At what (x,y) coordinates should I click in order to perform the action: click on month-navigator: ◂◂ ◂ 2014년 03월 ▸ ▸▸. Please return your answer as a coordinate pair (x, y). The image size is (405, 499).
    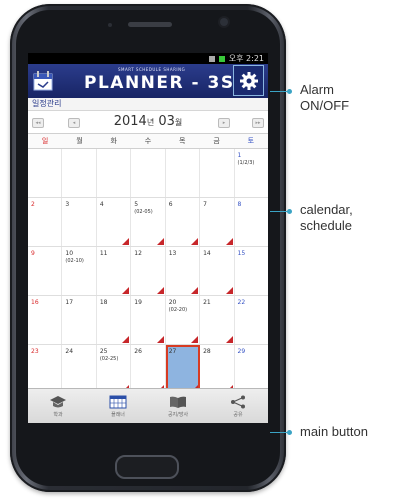
    Looking at the image, I should click on (148, 122).